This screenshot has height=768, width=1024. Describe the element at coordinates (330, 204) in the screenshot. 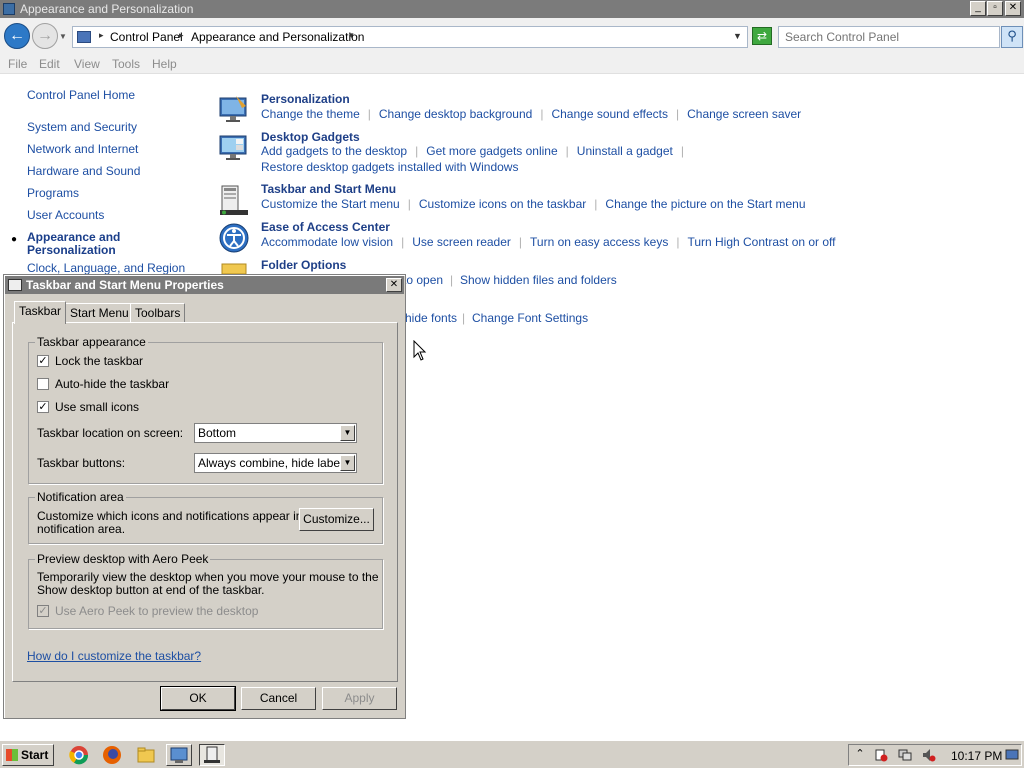

I see `link-customize-start-menu: Customize the Start menu` at that location.